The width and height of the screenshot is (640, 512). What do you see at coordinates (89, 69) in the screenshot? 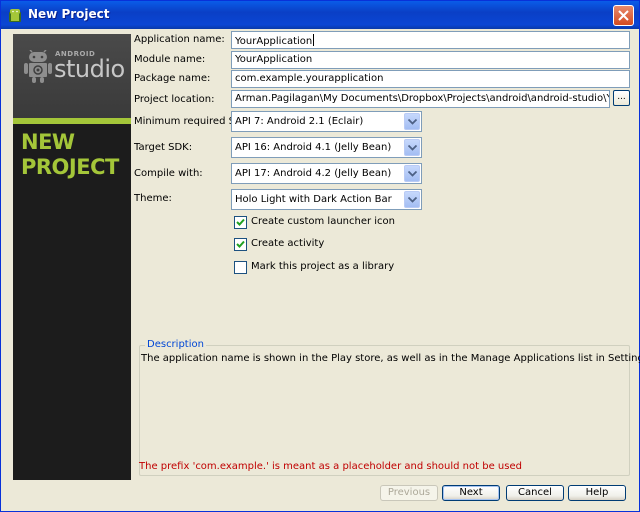
I see `logo-studio-text: studio` at bounding box center [89, 69].